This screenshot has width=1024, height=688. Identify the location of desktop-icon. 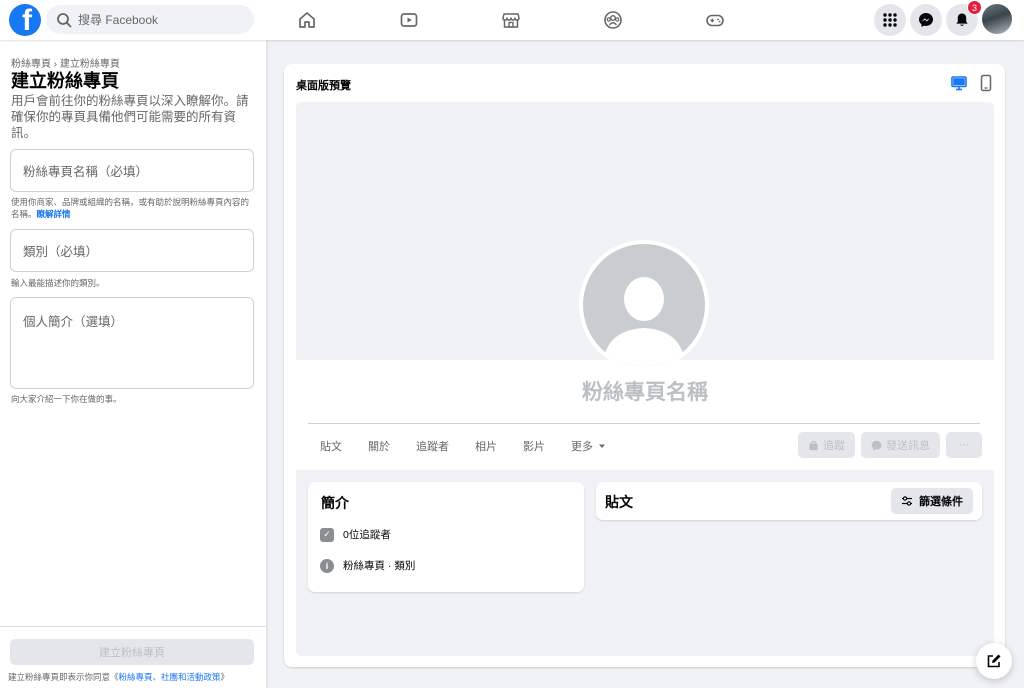
(959, 83).